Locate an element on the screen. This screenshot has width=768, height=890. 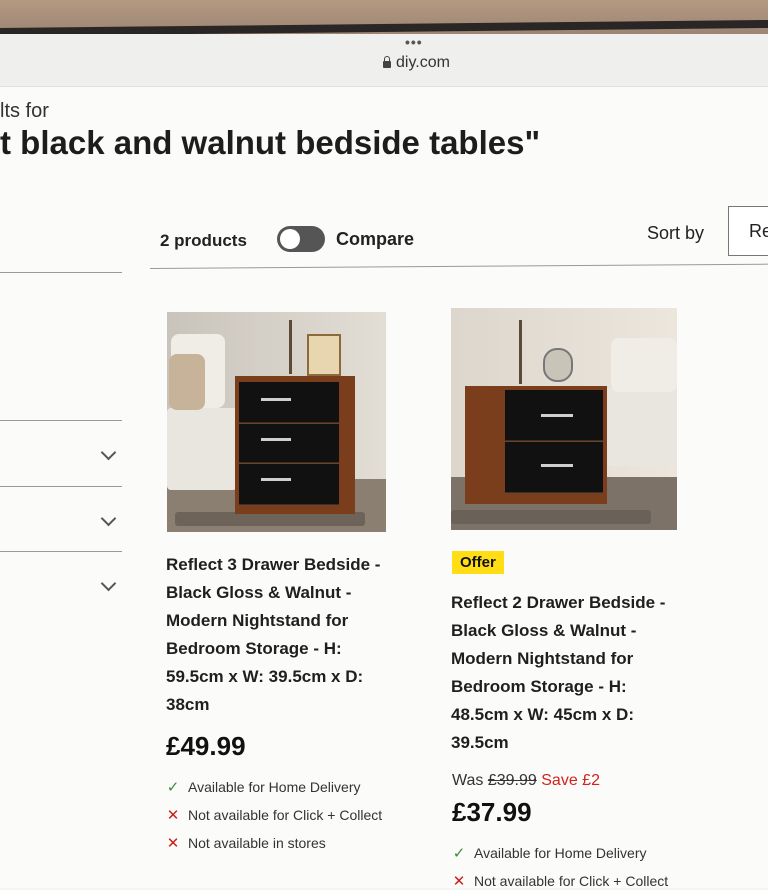
availability-row: ✕ Not available in stores is located at coordinates (246, 843).